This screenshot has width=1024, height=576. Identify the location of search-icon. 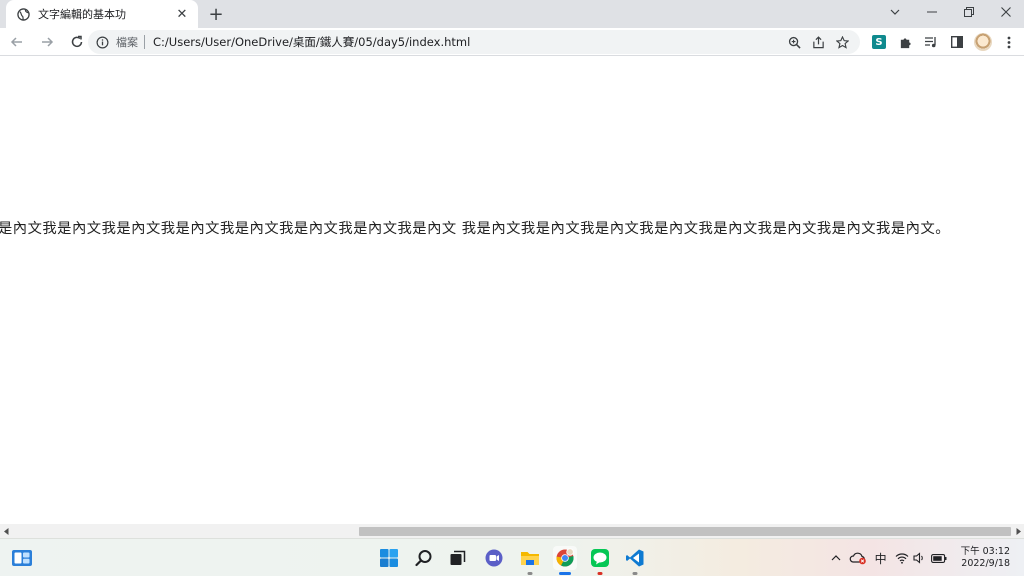
(423, 558).